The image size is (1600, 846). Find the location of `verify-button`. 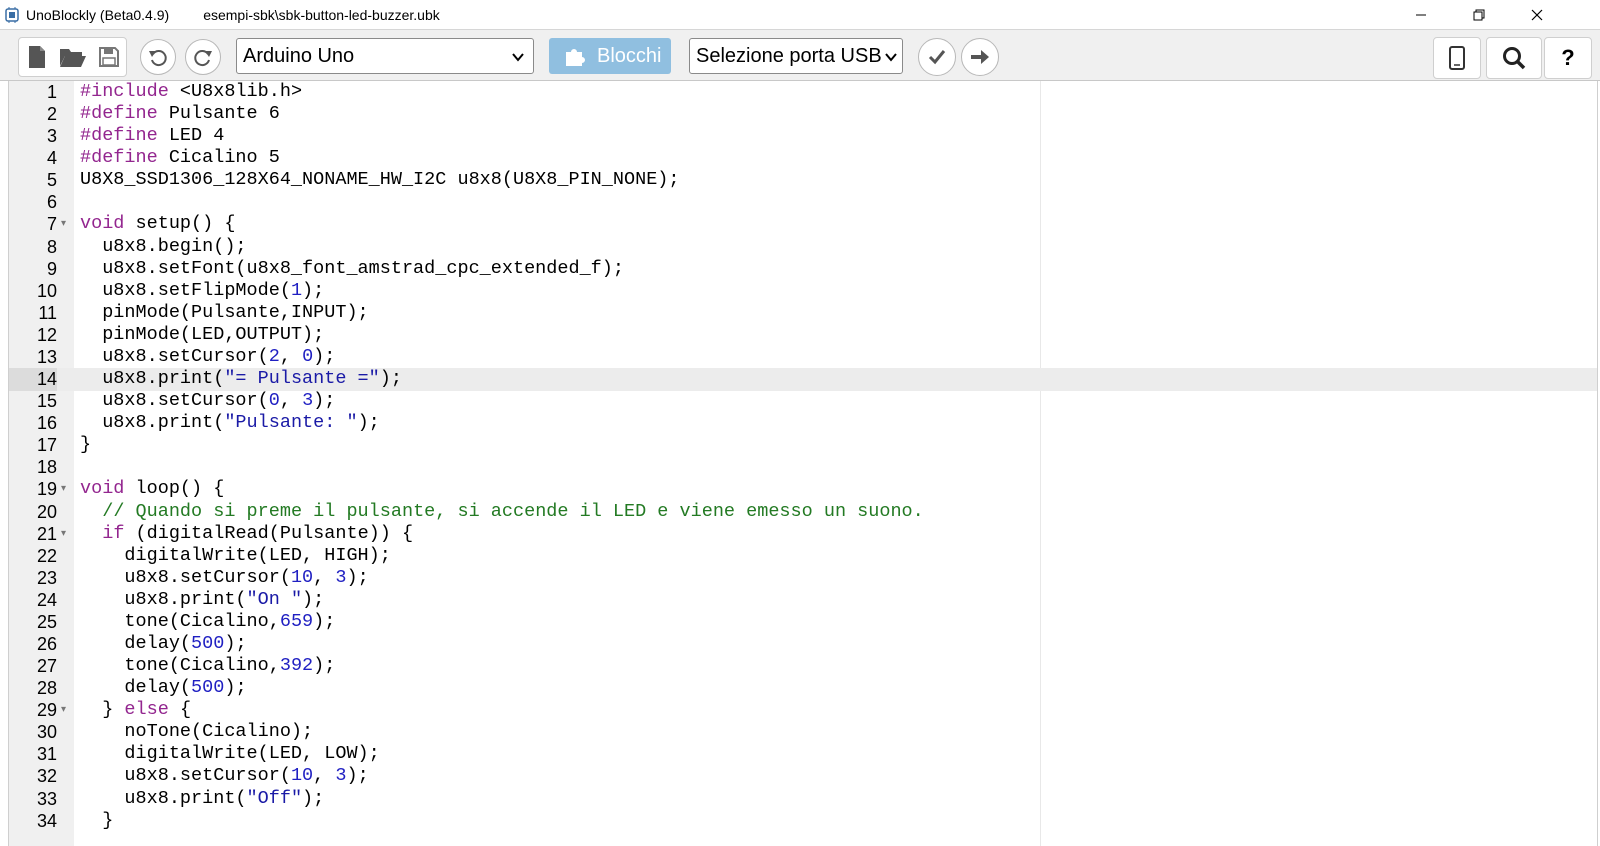

verify-button is located at coordinates (937, 57).